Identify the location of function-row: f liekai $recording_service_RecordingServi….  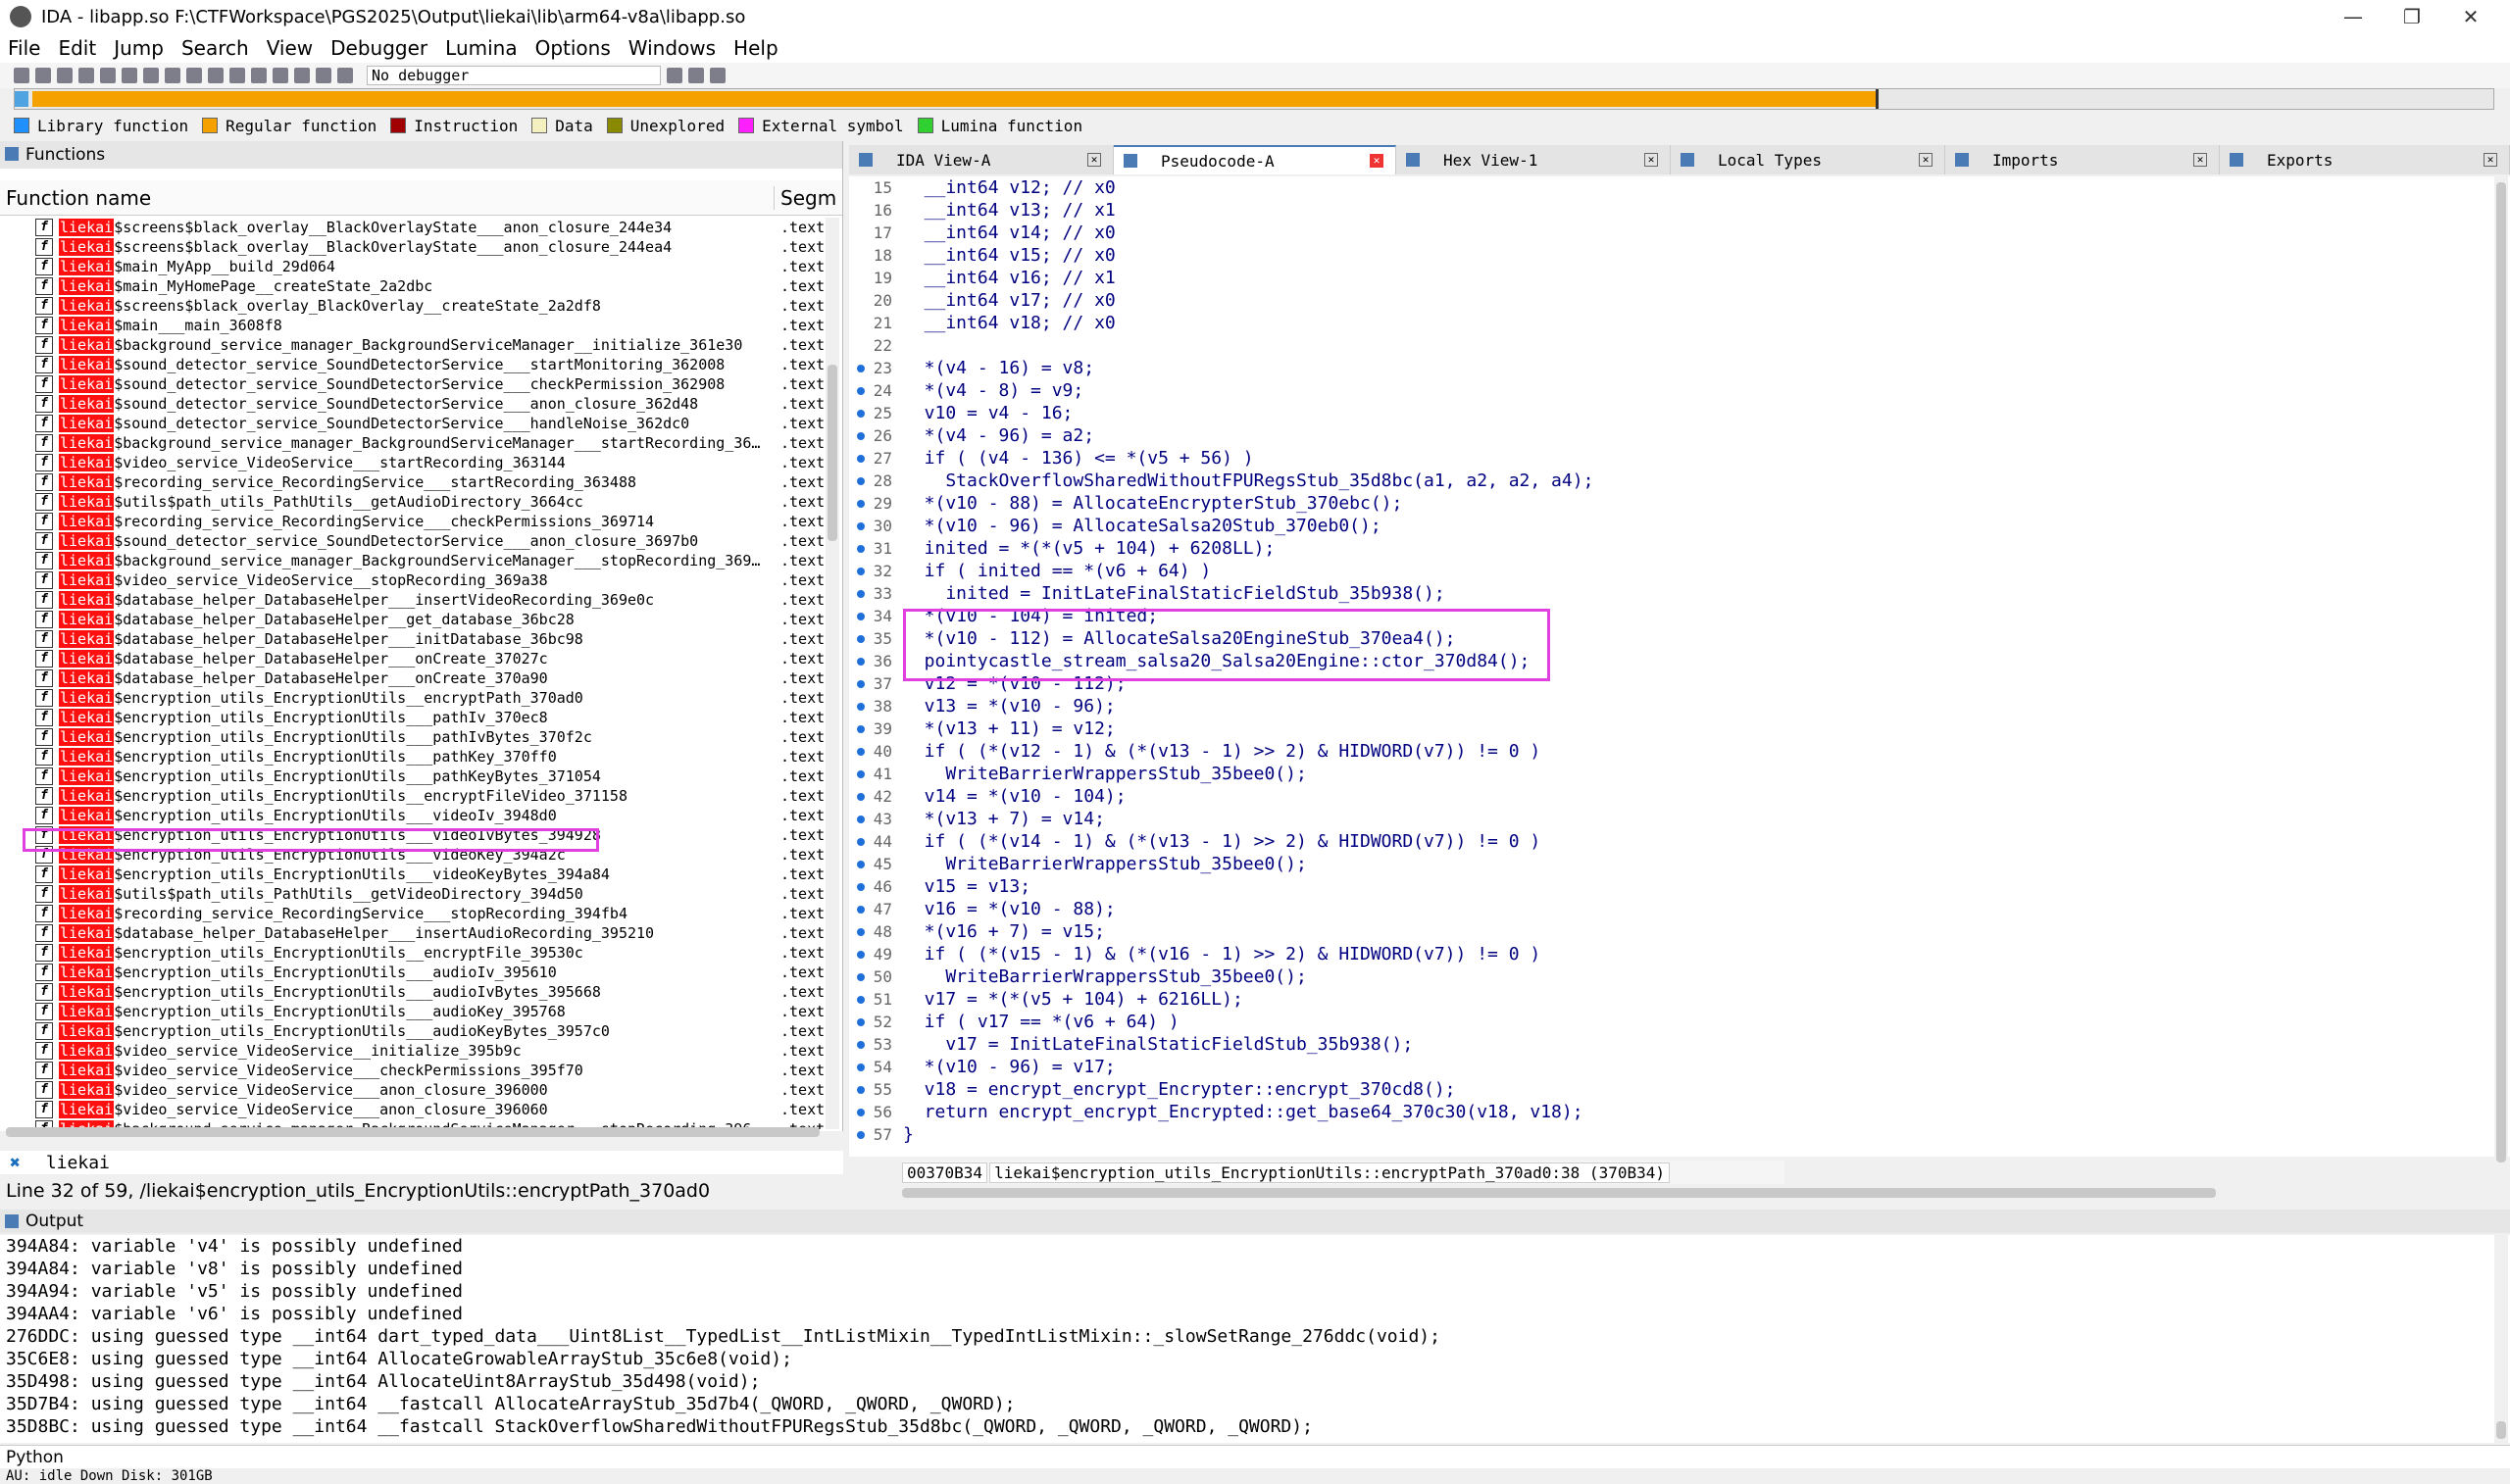
(414, 913).